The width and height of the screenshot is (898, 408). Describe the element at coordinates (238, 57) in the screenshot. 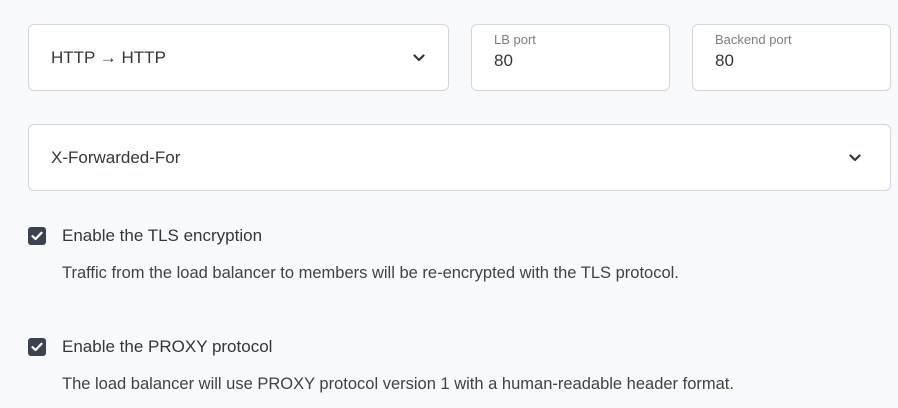

I see `protocol-select: HTTP → HTTP` at that location.